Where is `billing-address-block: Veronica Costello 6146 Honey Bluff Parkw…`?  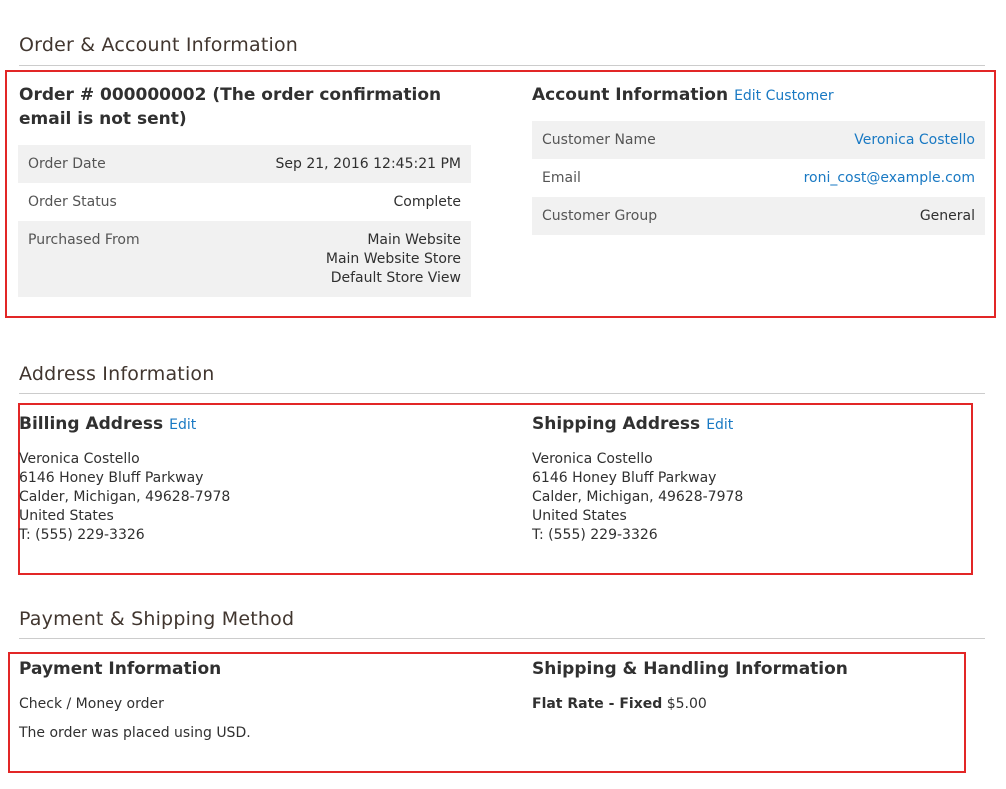
billing-address-block: Veronica Costello 6146 Honey Bluff Parkw… is located at coordinates (124, 497).